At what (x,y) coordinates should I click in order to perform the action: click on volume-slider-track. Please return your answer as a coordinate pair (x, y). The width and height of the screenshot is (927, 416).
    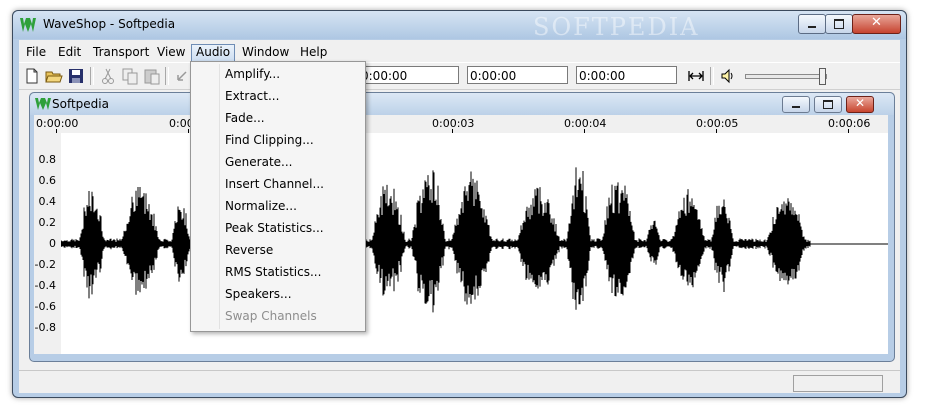
    Looking at the image, I should click on (786, 76).